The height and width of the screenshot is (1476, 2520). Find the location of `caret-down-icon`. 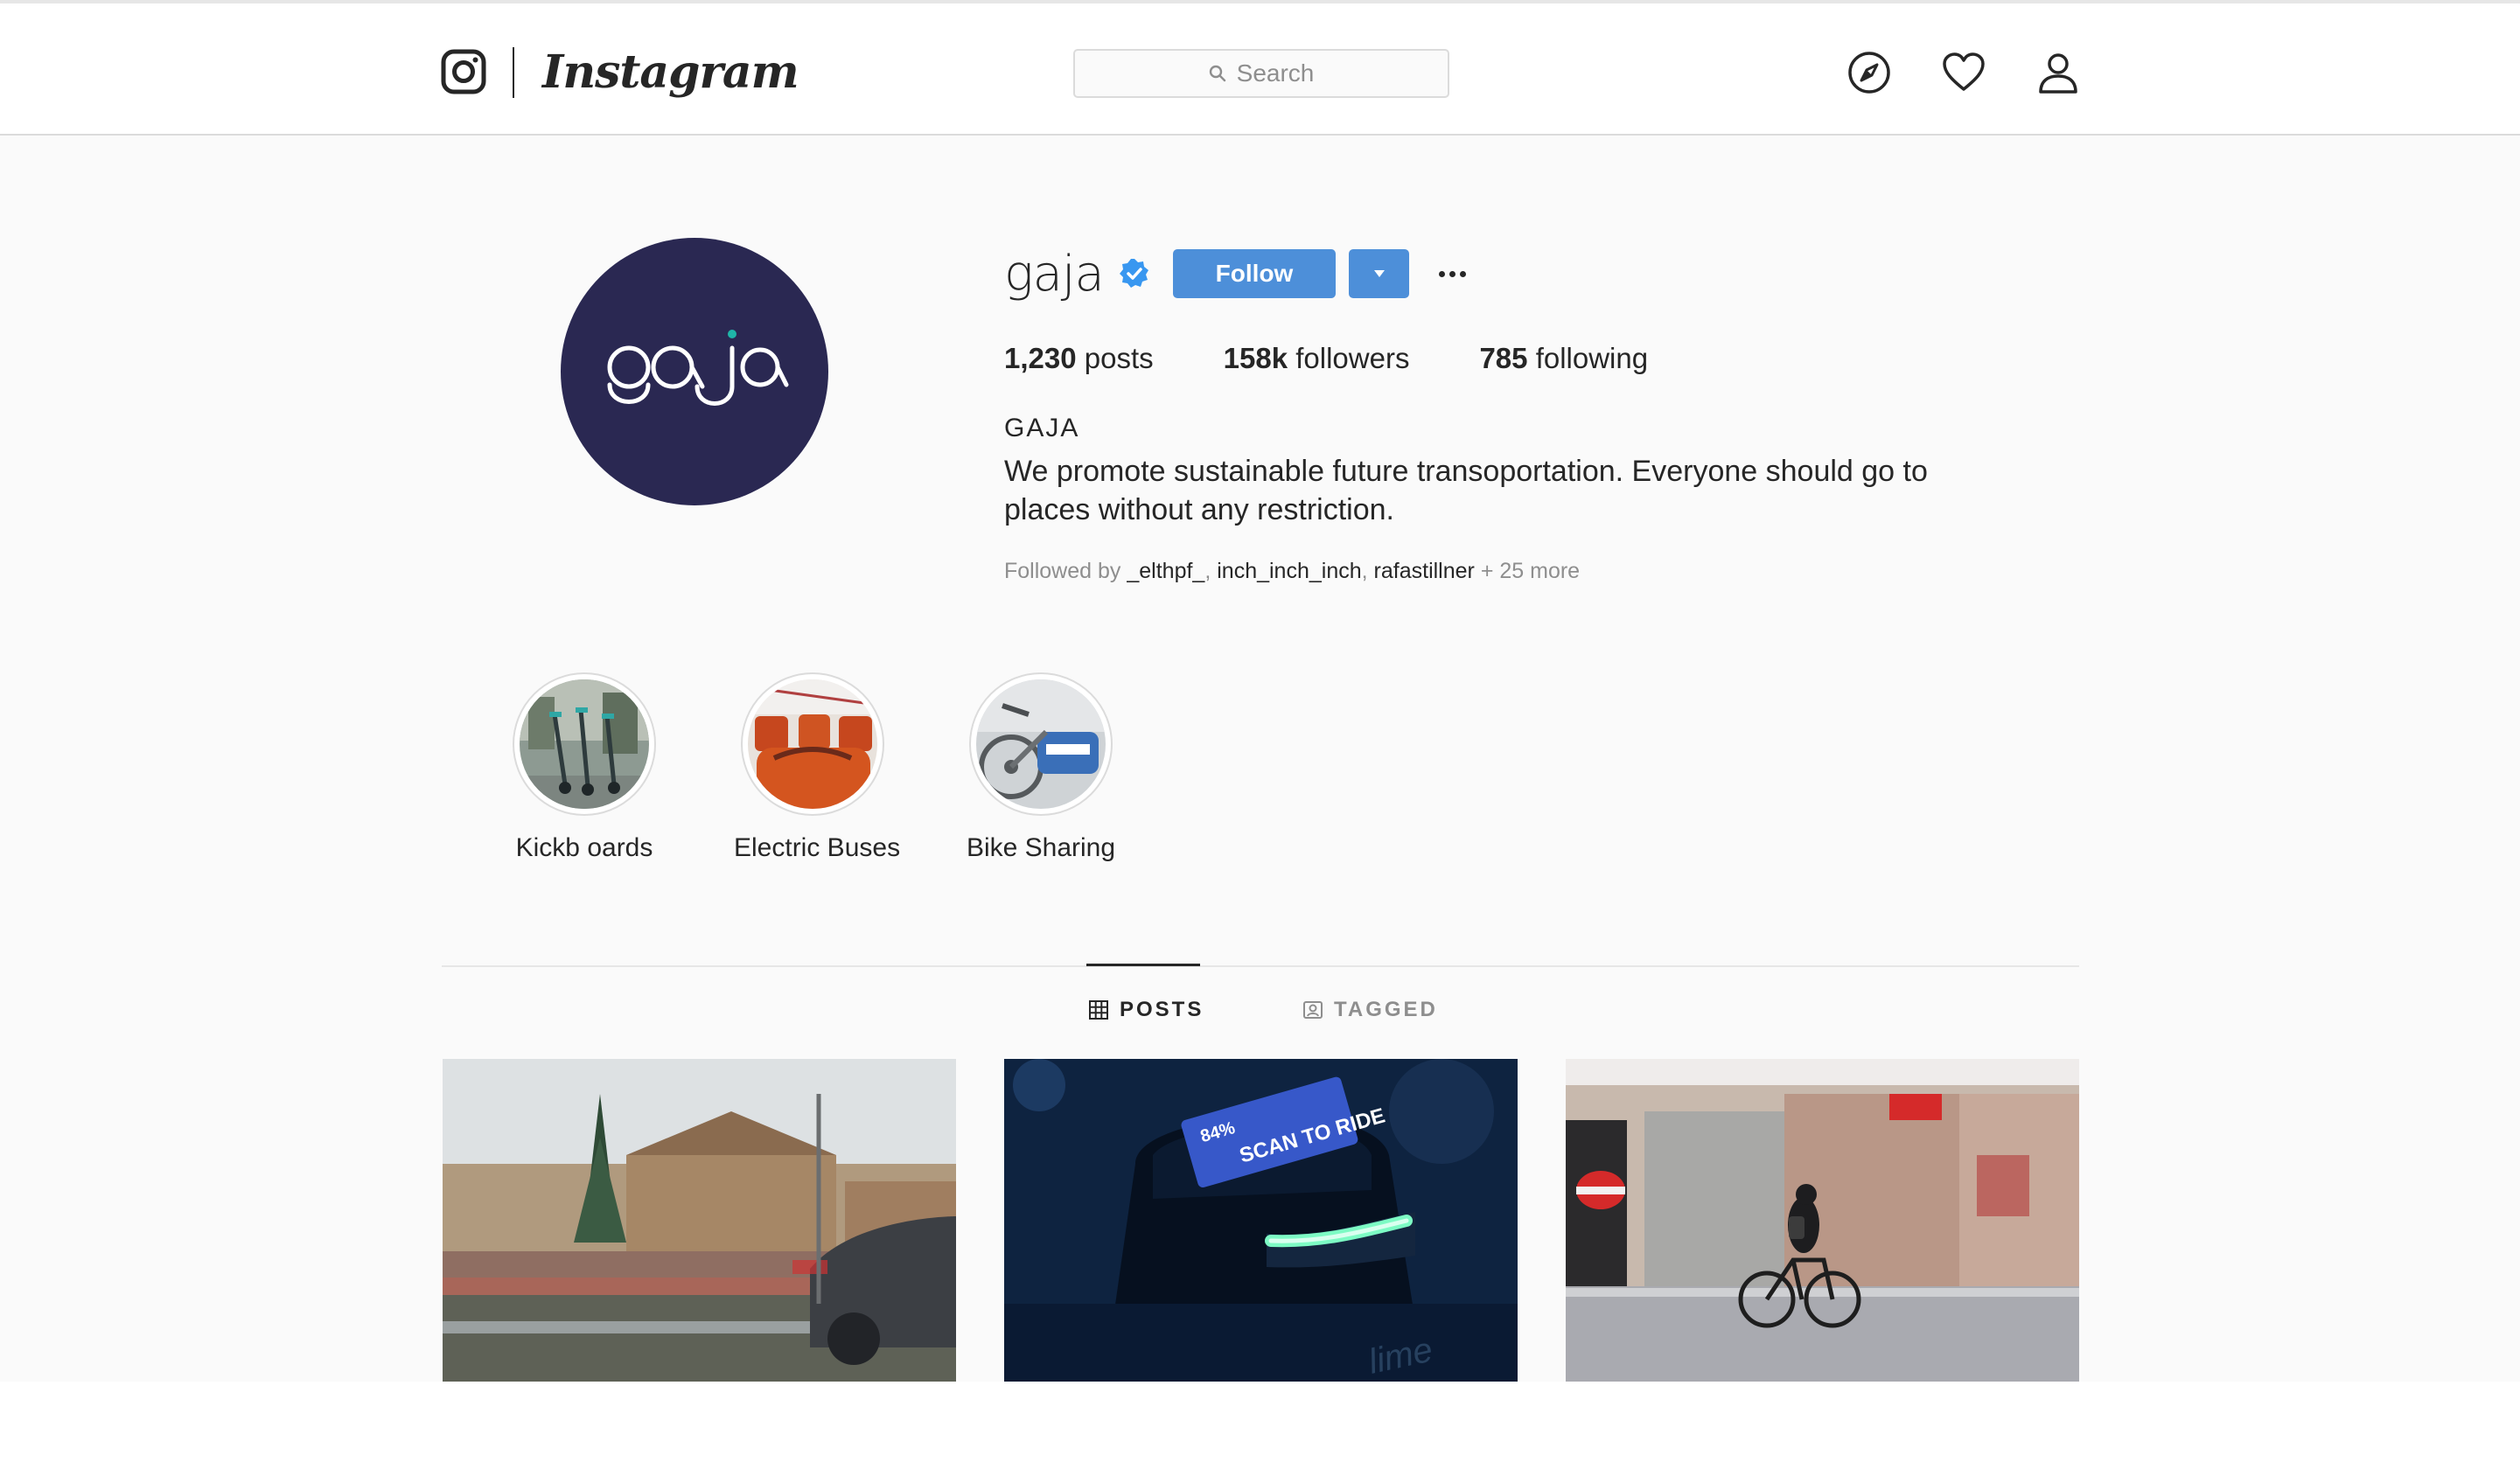

caret-down-icon is located at coordinates (1379, 273).